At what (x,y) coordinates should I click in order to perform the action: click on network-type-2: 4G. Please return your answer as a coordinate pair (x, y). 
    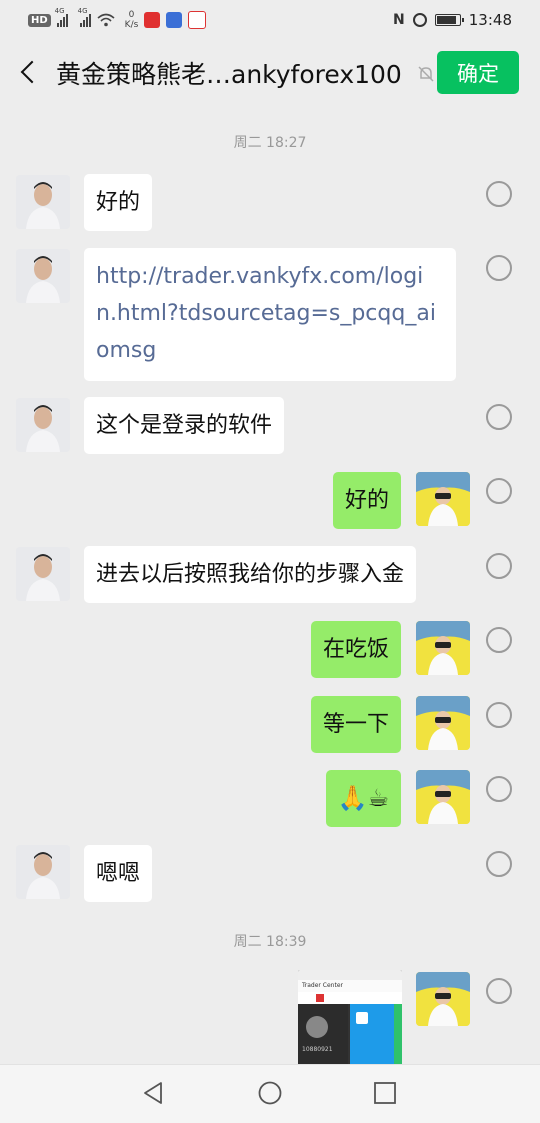
    Looking at the image, I should click on (82, 11).